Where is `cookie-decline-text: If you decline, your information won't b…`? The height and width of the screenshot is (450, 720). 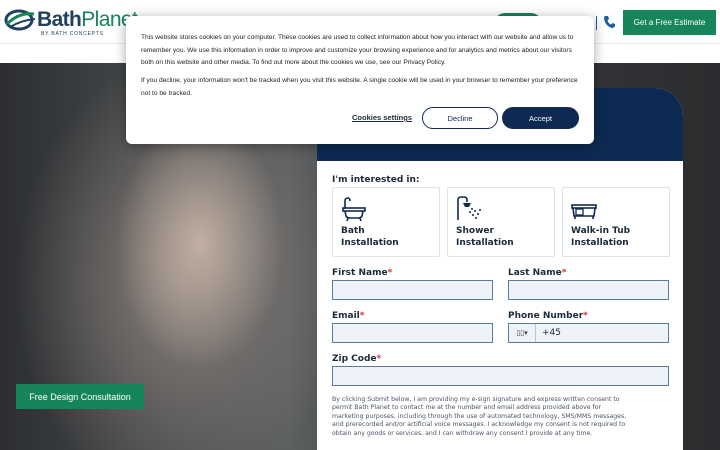
cookie-decline-text: If you decline, your information won't b… is located at coordinates (359, 87).